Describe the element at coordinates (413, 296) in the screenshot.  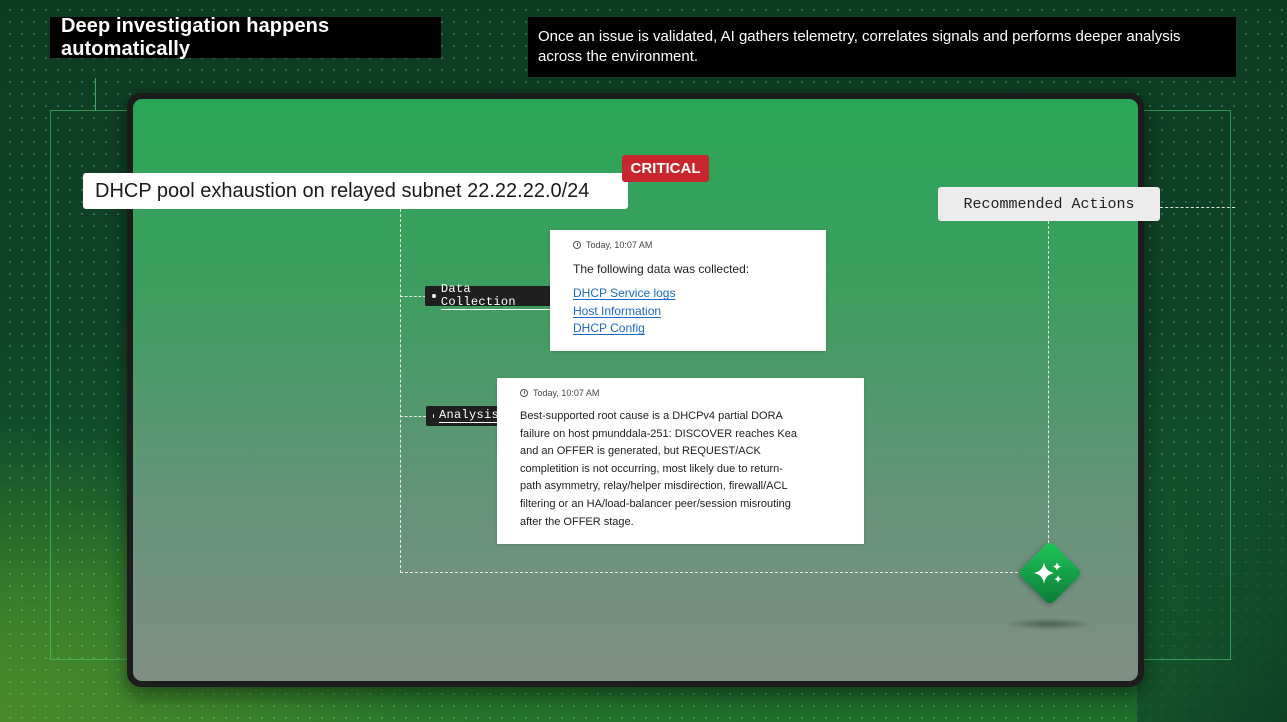
I see `data-collection-branch` at that location.